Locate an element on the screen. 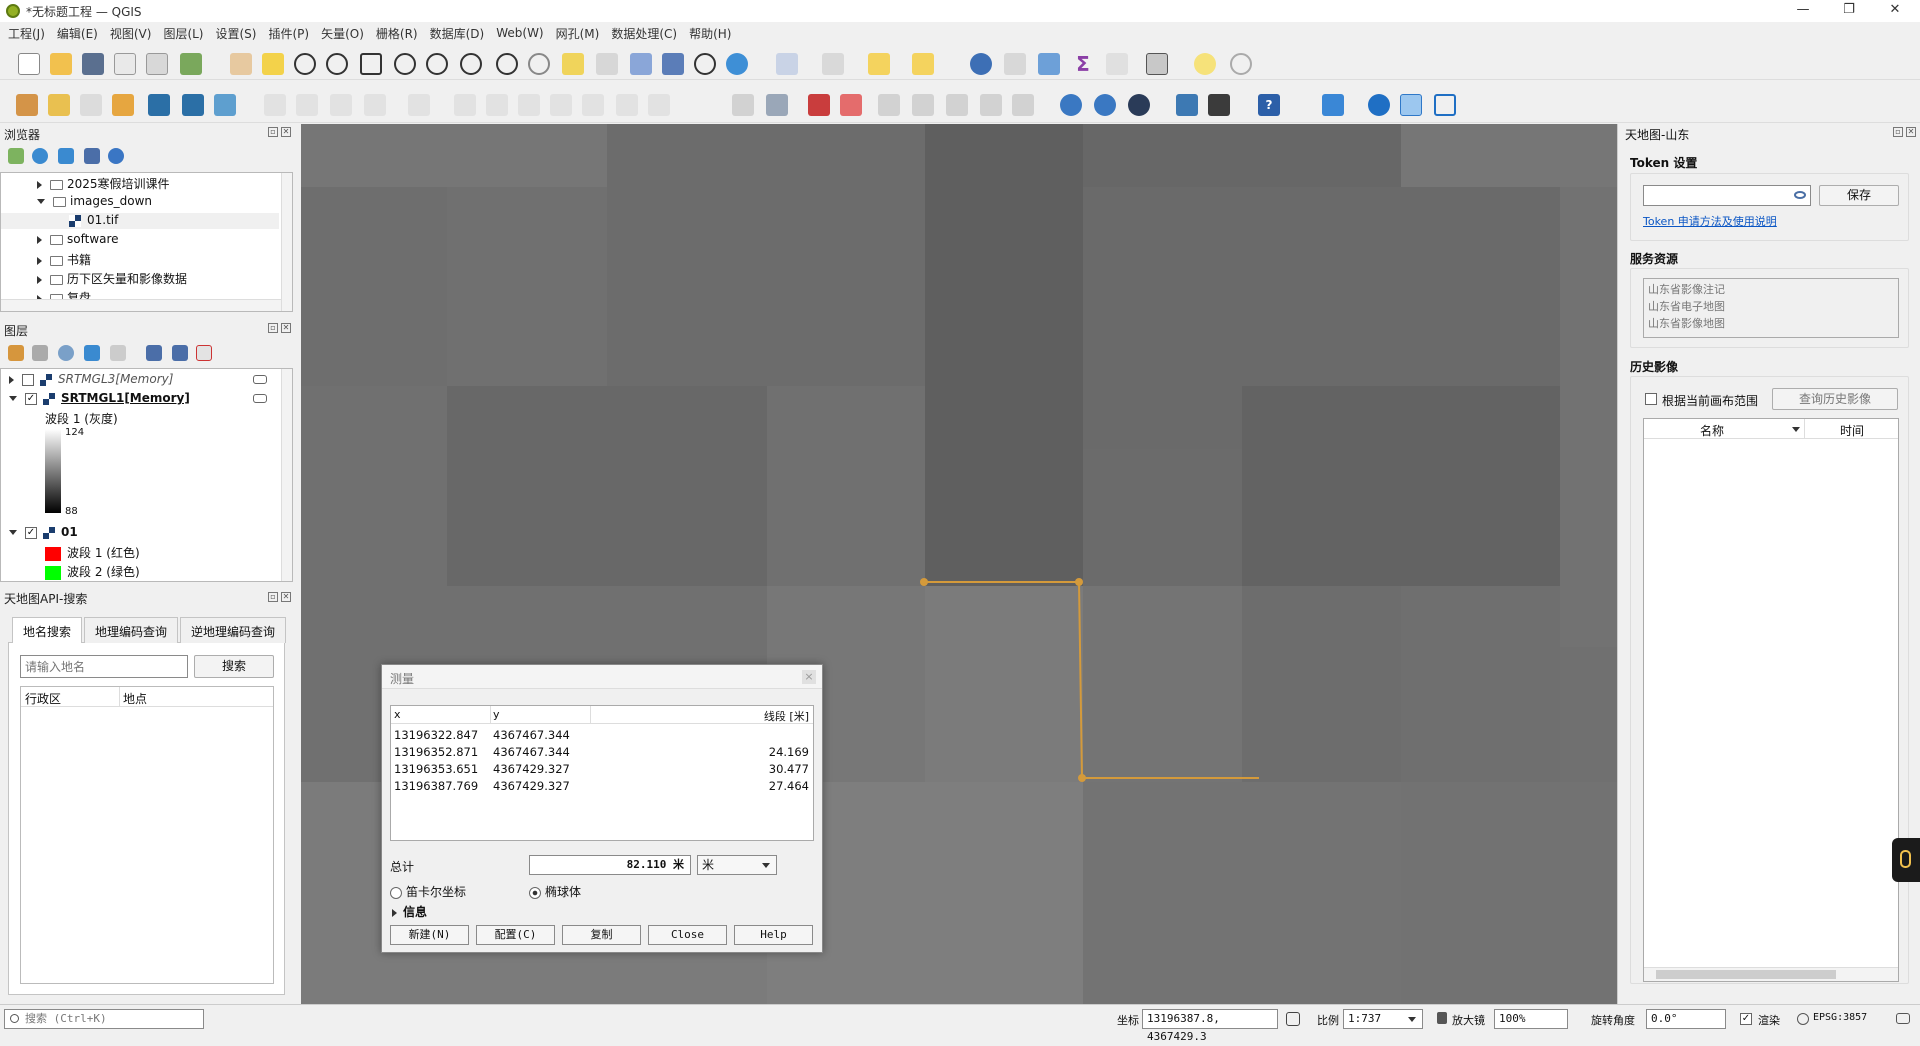  pin-labels-icon is located at coordinates (777, 105).